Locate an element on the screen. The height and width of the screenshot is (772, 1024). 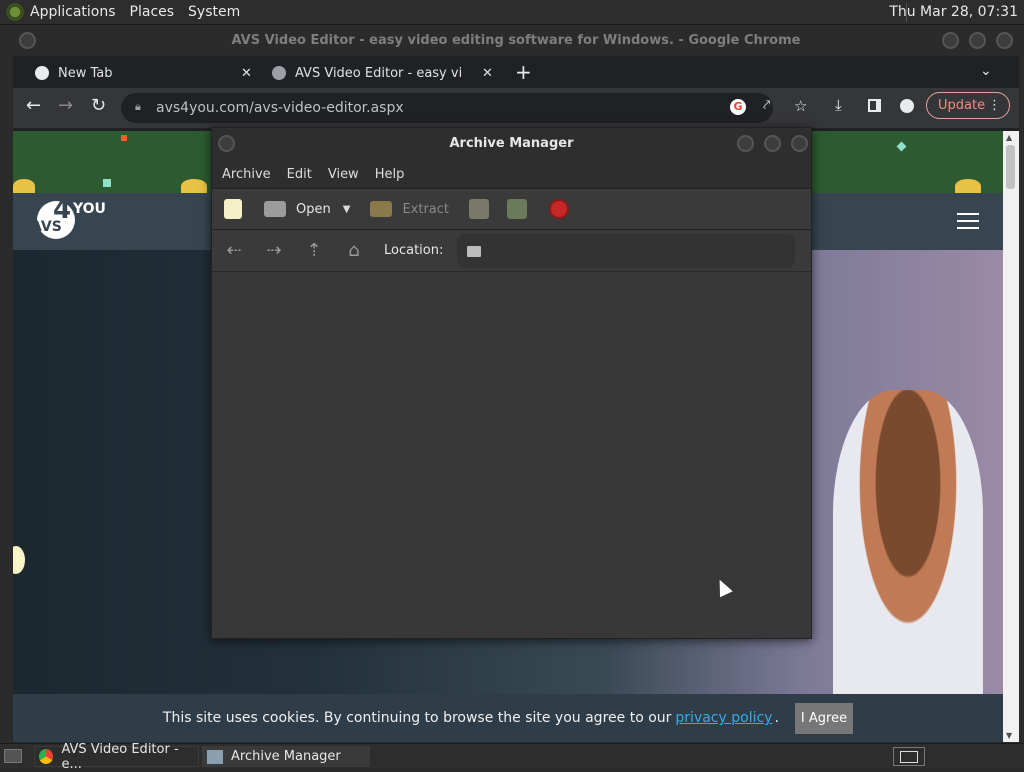
system-menu: System is located at coordinates (214, 12).